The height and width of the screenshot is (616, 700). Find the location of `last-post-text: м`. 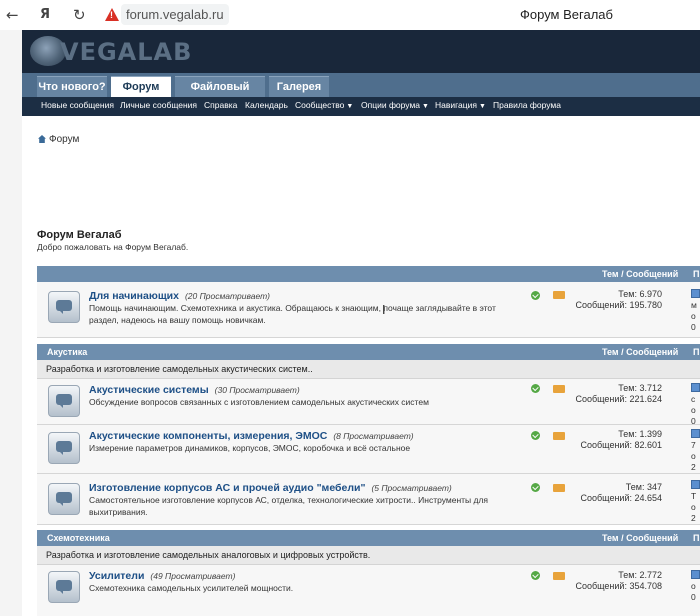

last-post-text: м is located at coordinates (694, 305).